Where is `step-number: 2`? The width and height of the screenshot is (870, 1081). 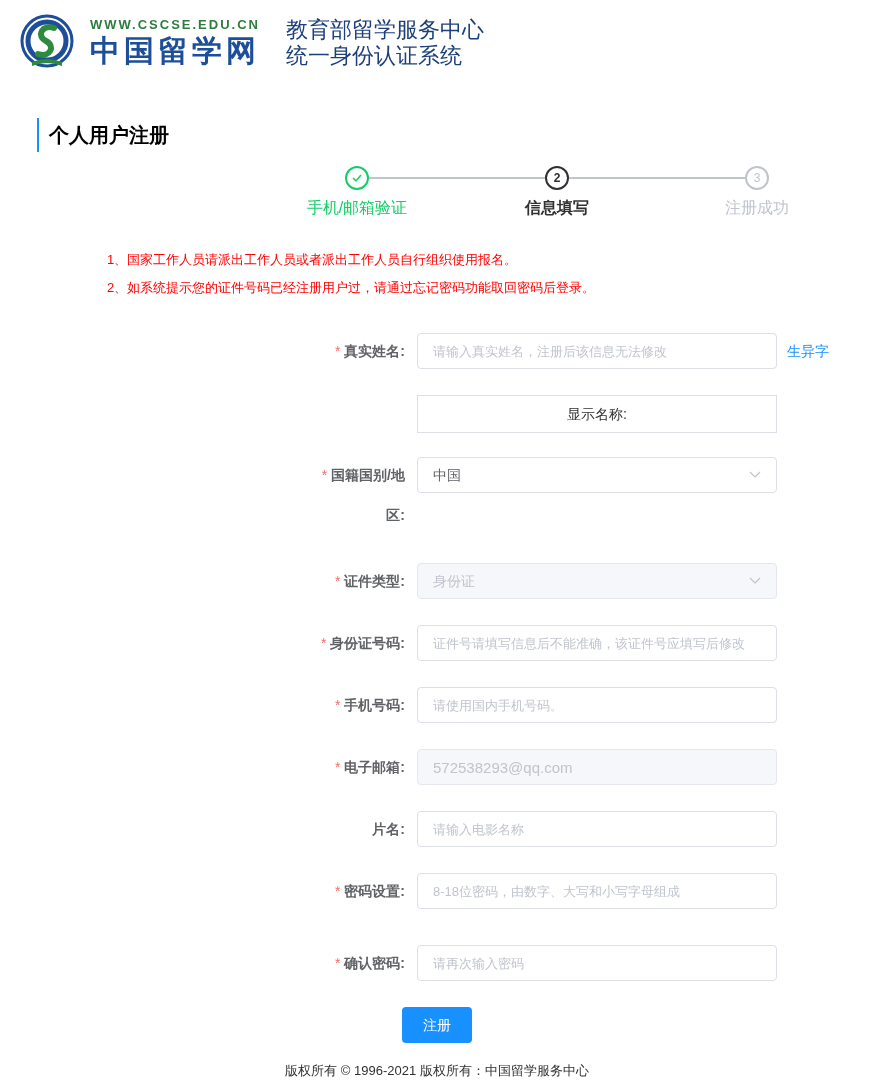 step-number: 2 is located at coordinates (557, 178).